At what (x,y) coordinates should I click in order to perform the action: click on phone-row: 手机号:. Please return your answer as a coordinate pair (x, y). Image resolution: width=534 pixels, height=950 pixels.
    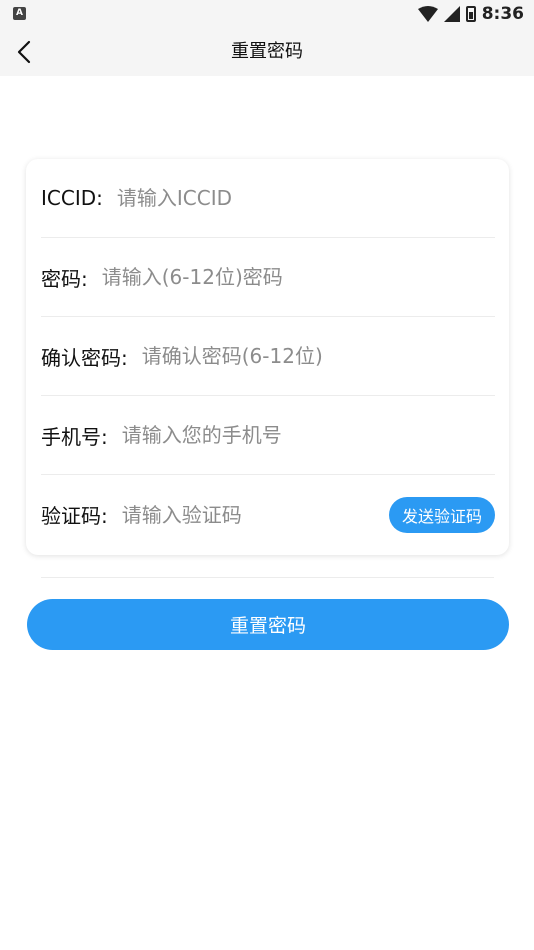
    Looking at the image, I should click on (268, 435).